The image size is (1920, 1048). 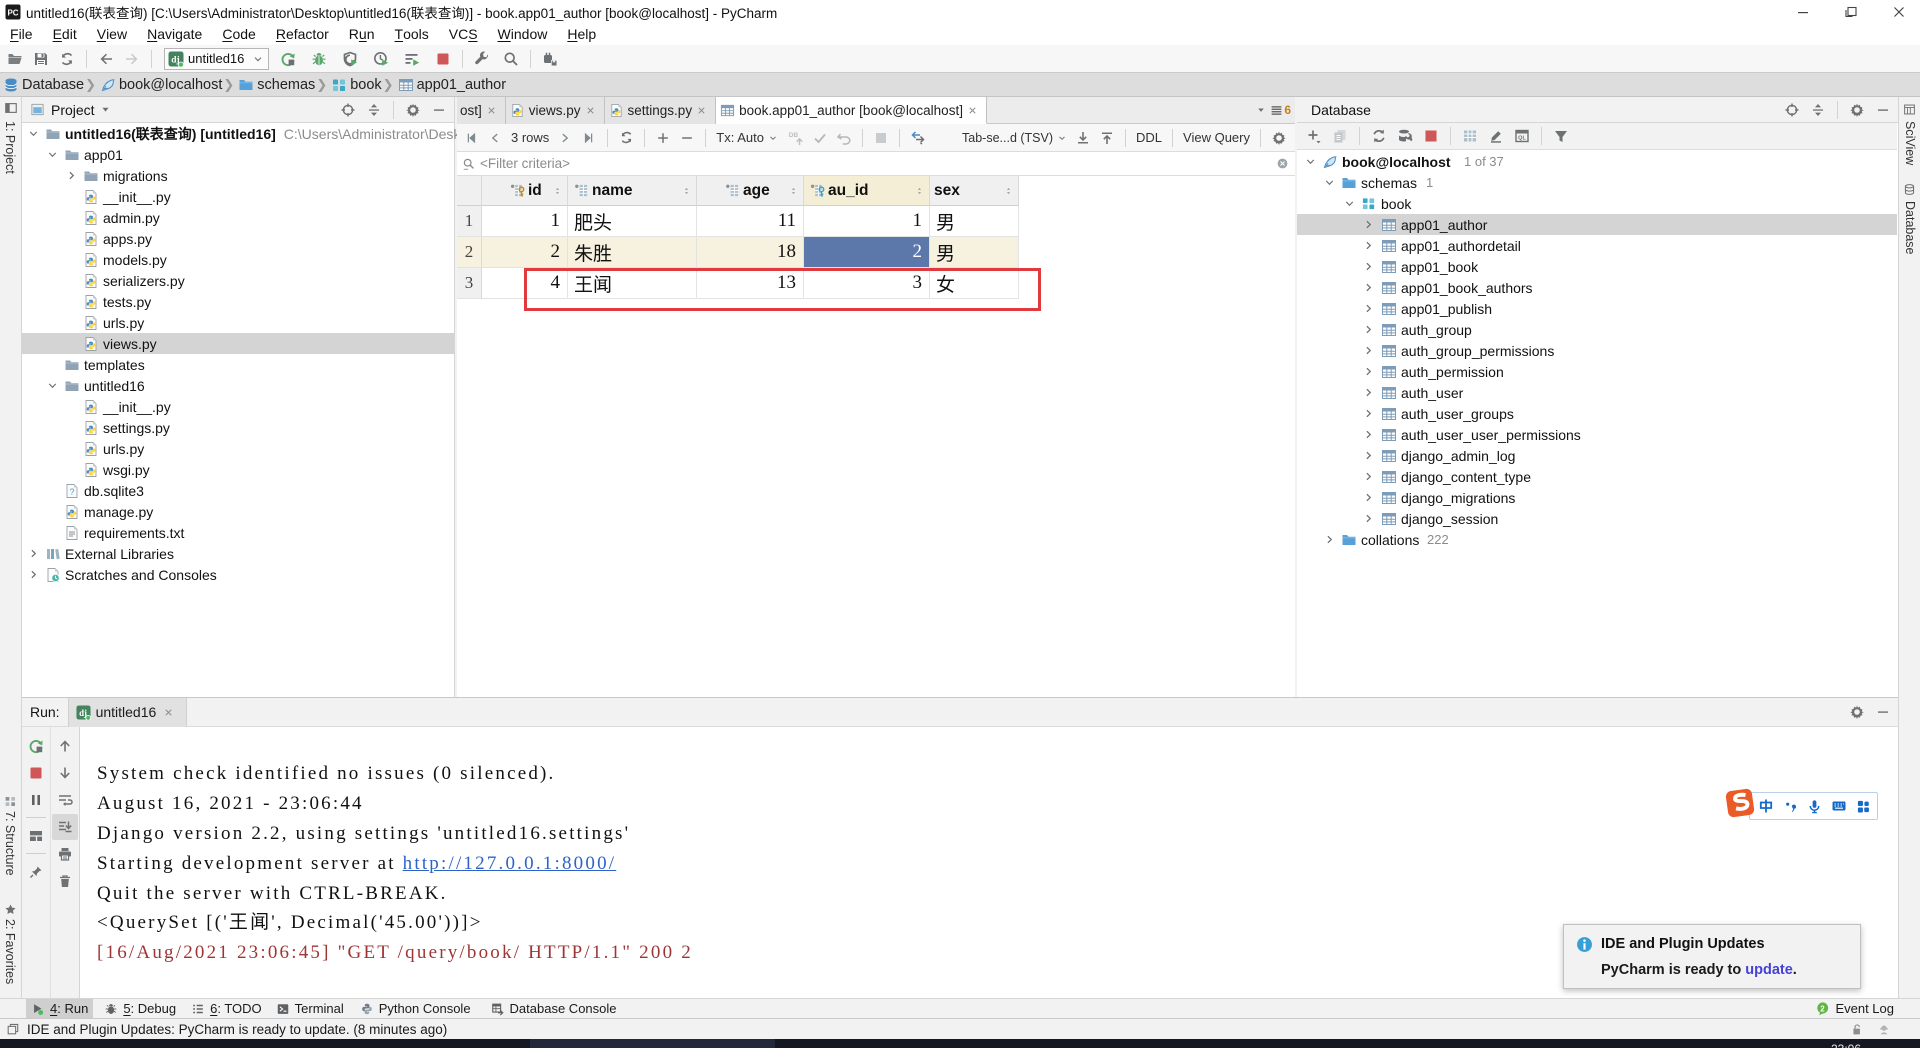 What do you see at coordinates (65, 881) in the screenshot?
I see `clear-all-button` at bounding box center [65, 881].